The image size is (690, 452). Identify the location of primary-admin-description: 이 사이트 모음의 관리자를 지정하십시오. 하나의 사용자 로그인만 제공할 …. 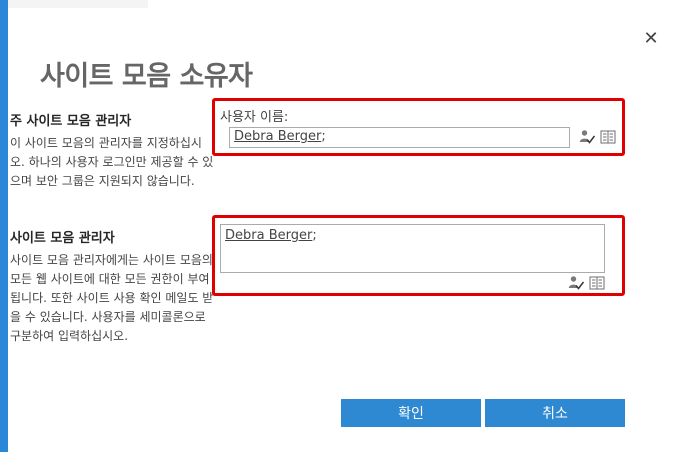
(112, 162).